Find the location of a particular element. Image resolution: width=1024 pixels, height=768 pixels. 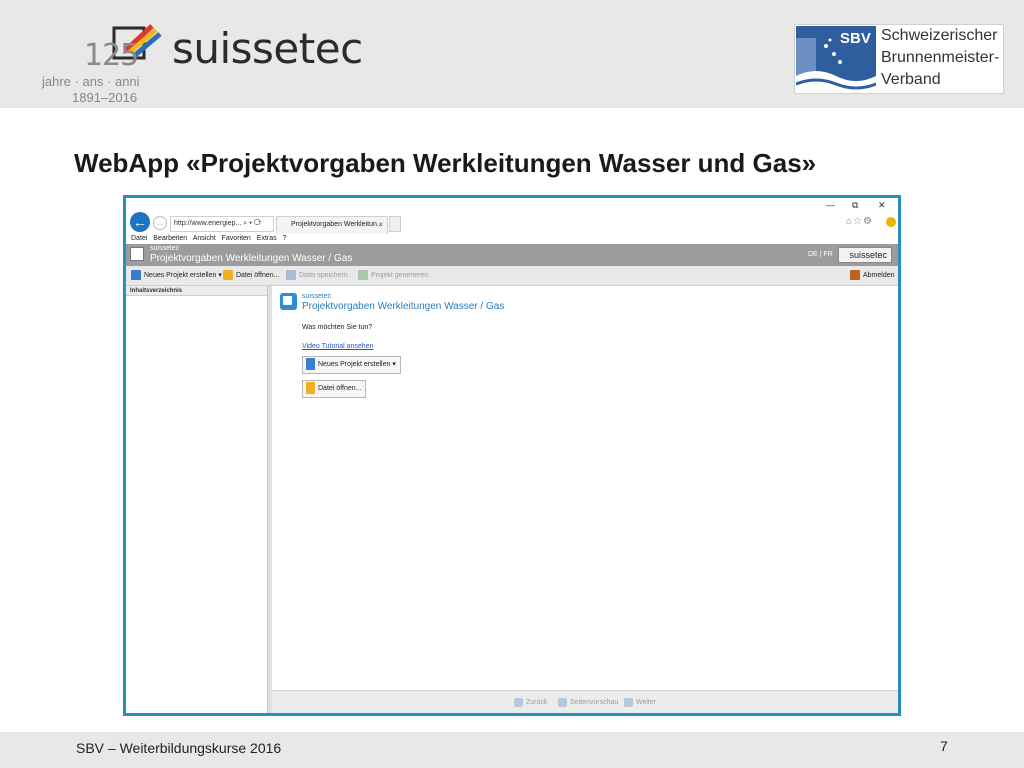

logo-years: 1891–2016 is located at coordinates (105, 97).